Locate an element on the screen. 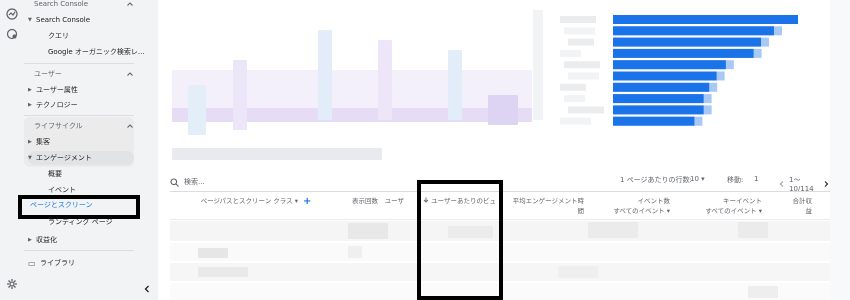 The height and width of the screenshot is (300, 850). icon-rail is located at coordinates (12, 150).